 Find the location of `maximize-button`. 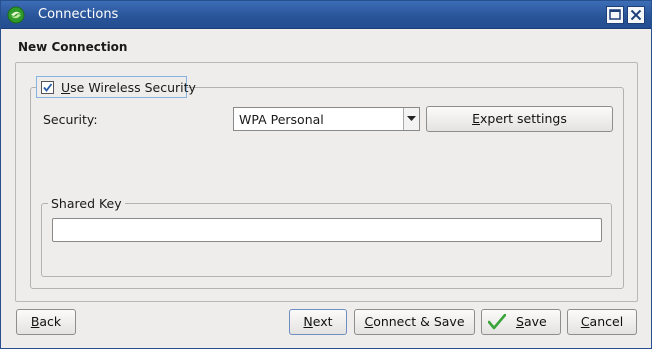

maximize-button is located at coordinates (615, 15).